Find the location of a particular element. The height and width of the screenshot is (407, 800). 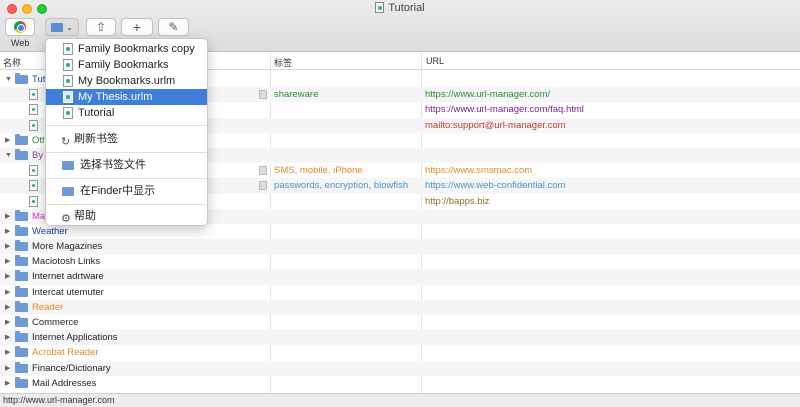

menu-item-bookmark-file: My Bookmarks.urlm is located at coordinates (126, 81).